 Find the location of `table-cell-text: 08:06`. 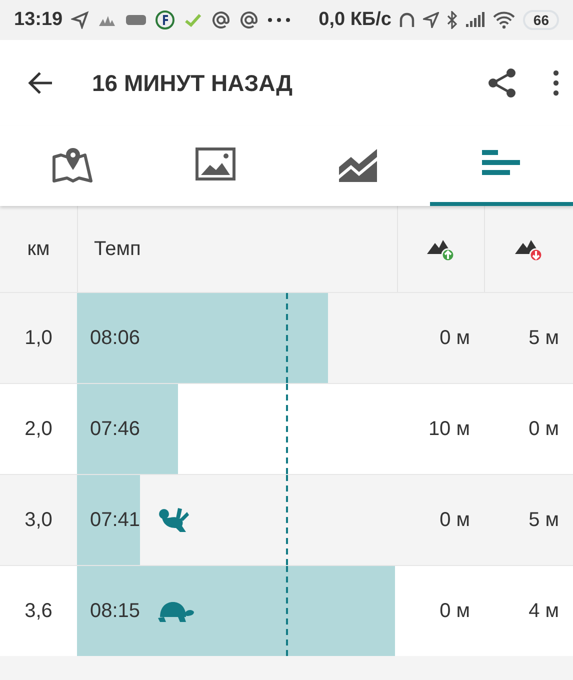

table-cell-text: 08:06 is located at coordinates (115, 338).